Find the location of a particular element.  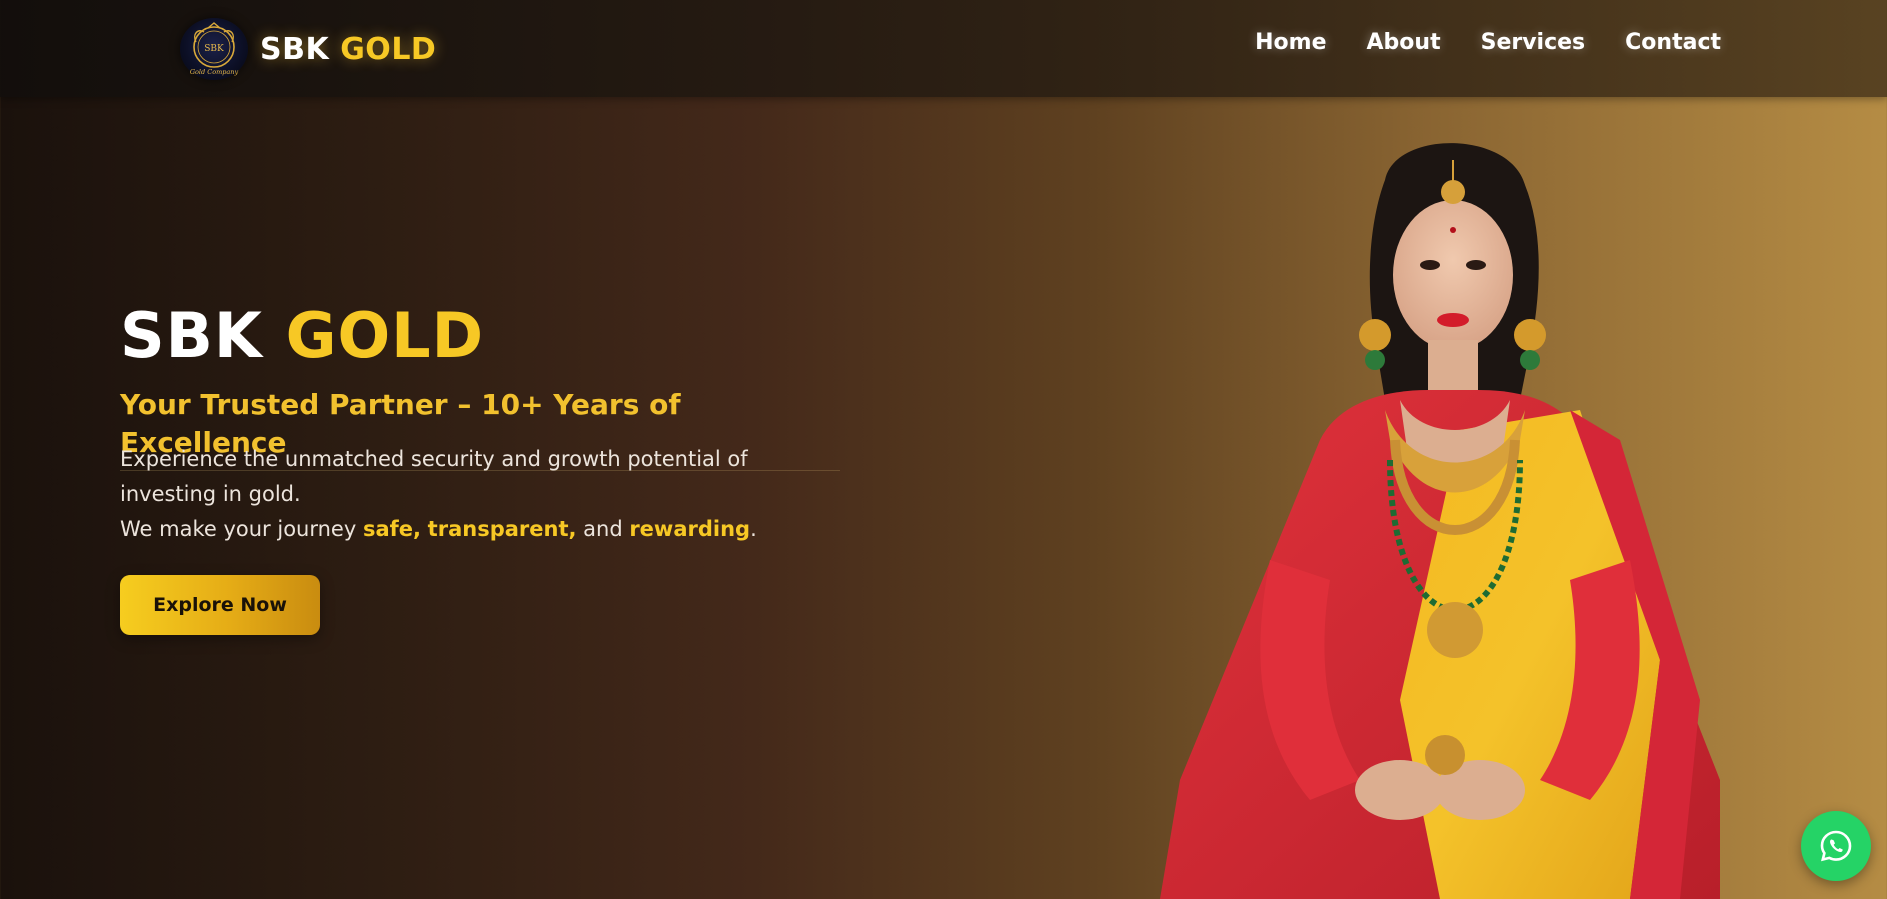

hero-title: SBK GOLD is located at coordinates (302, 336).